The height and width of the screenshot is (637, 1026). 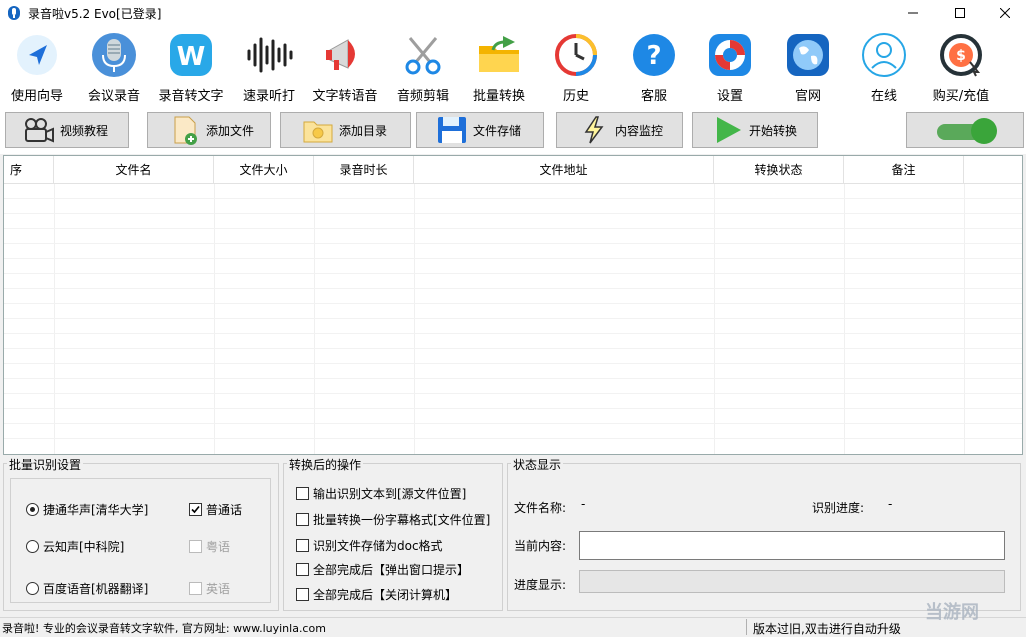 I want to click on column-header-filepath: 文件地址, so click(x=564, y=170).